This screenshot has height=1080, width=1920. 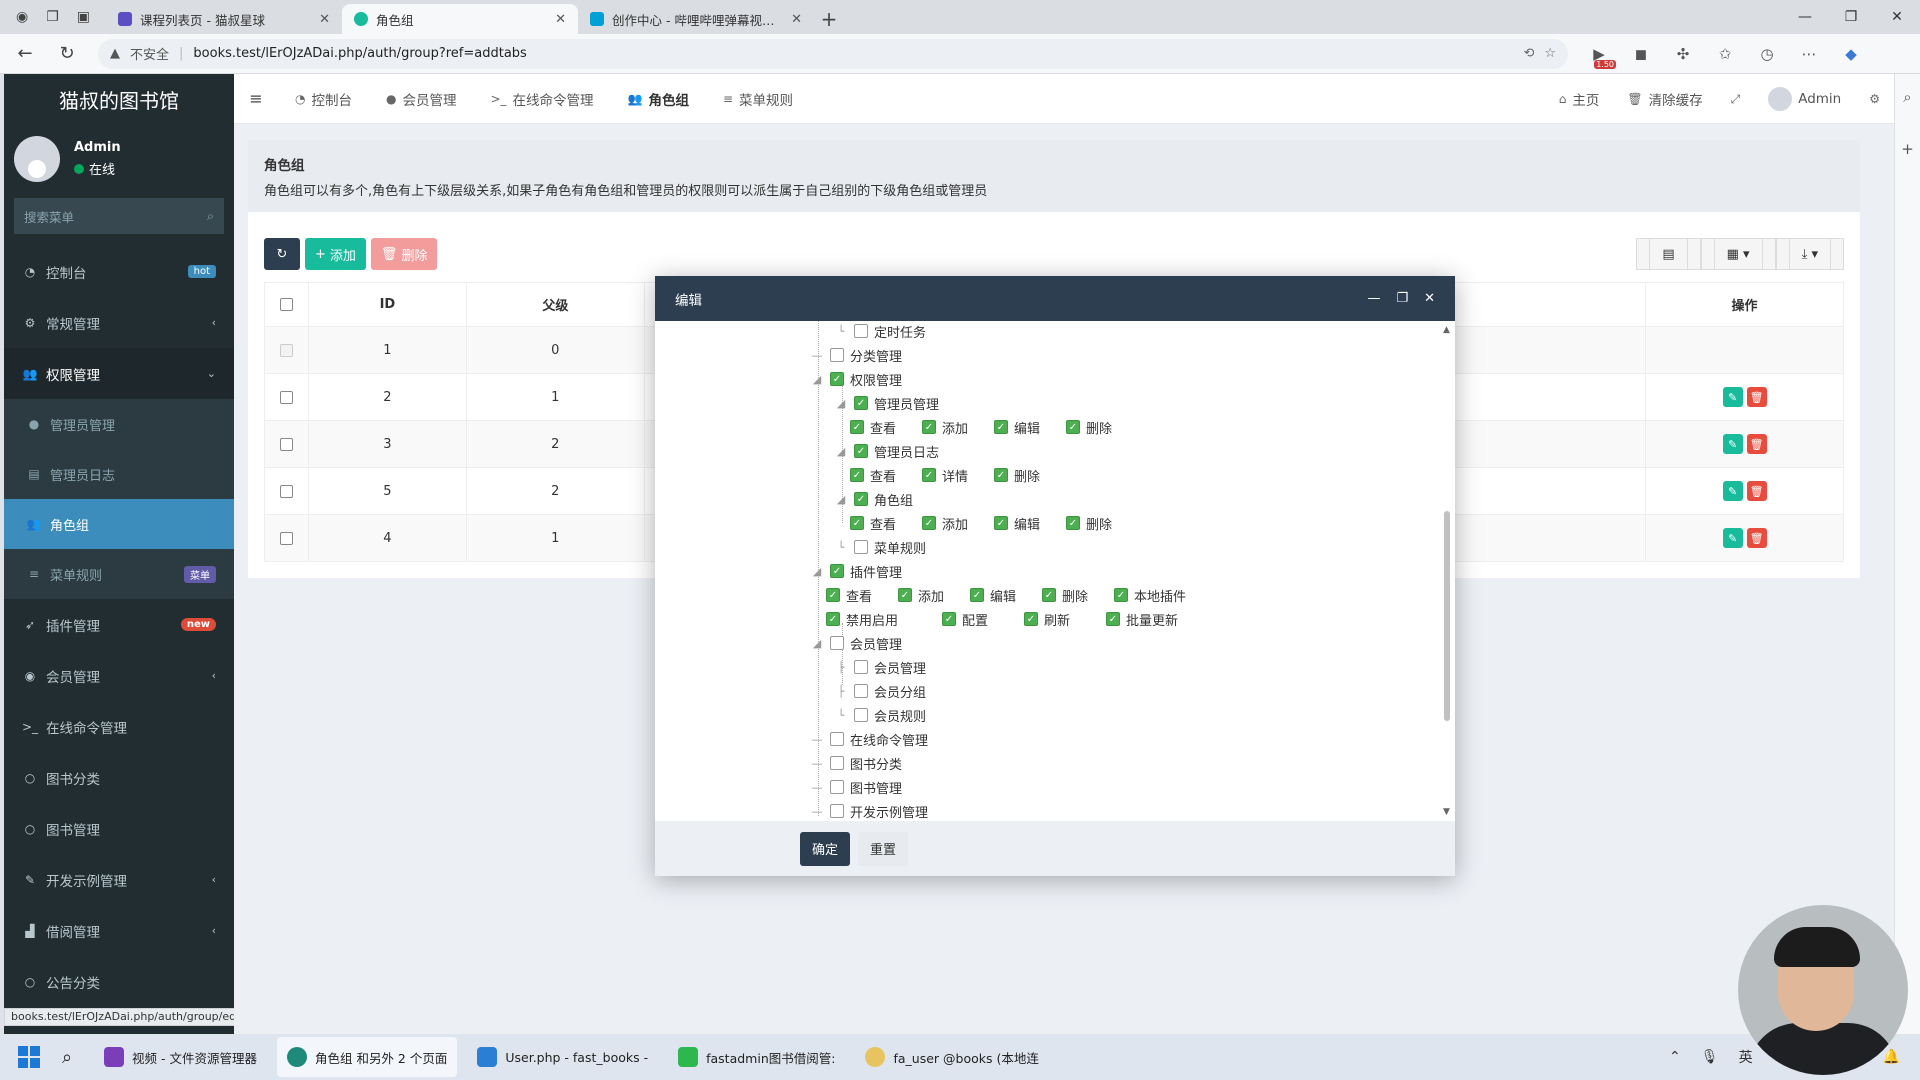 What do you see at coordinates (880, 691) in the screenshot?
I see `tree-node: ├ 会员分组` at bounding box center [880, 691].